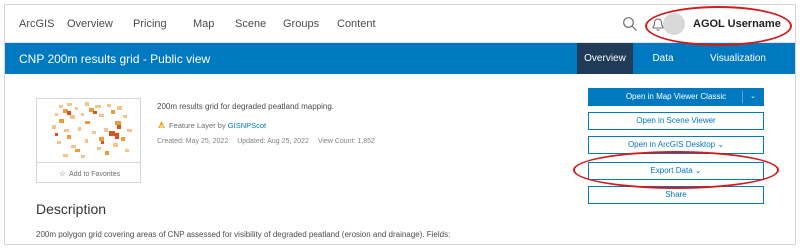 The width and height of the screenshot is (800, 249). I want to click on nav-arcgis: ArcGIS, so click(36, 24).